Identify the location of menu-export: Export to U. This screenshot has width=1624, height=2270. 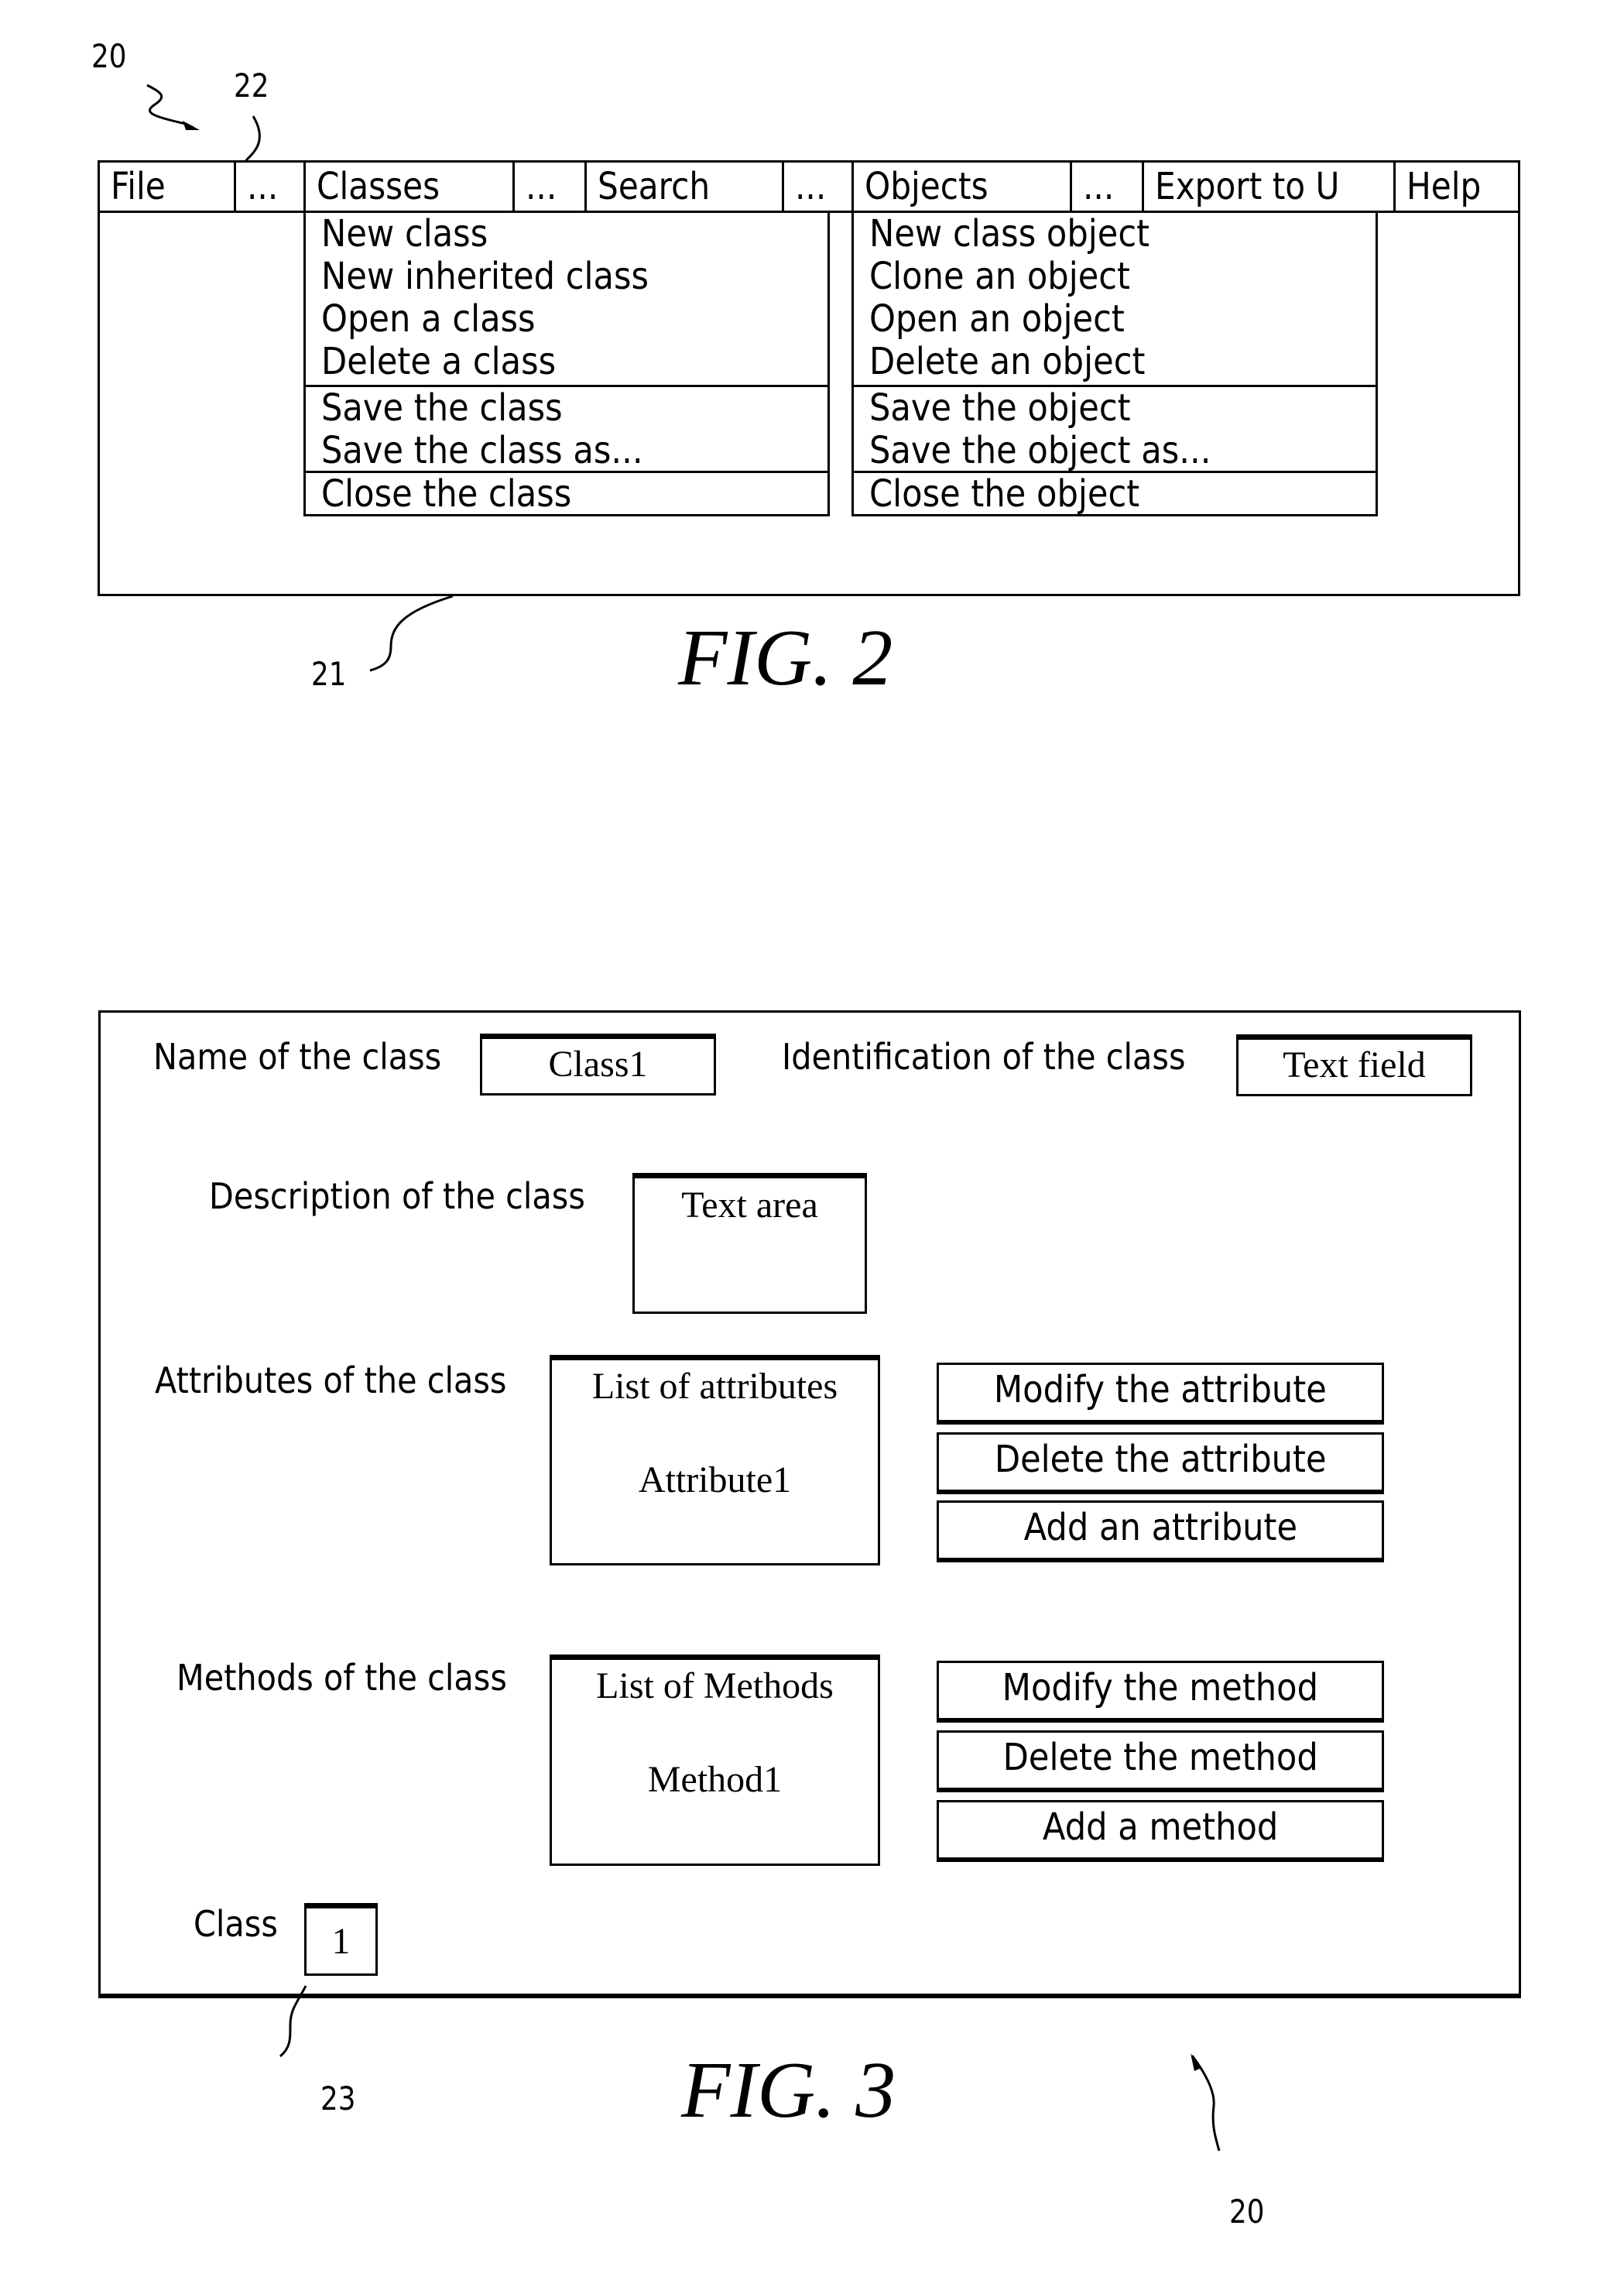
(1270, 187).